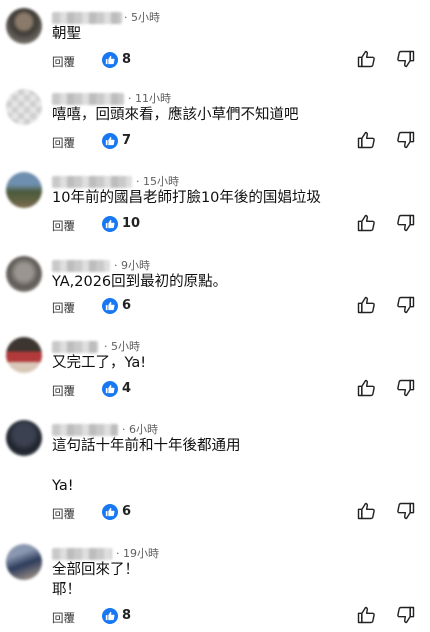 This screenshot has height=632, width=430. I want to click on comment-time: · 19小時, so click(137, 553).